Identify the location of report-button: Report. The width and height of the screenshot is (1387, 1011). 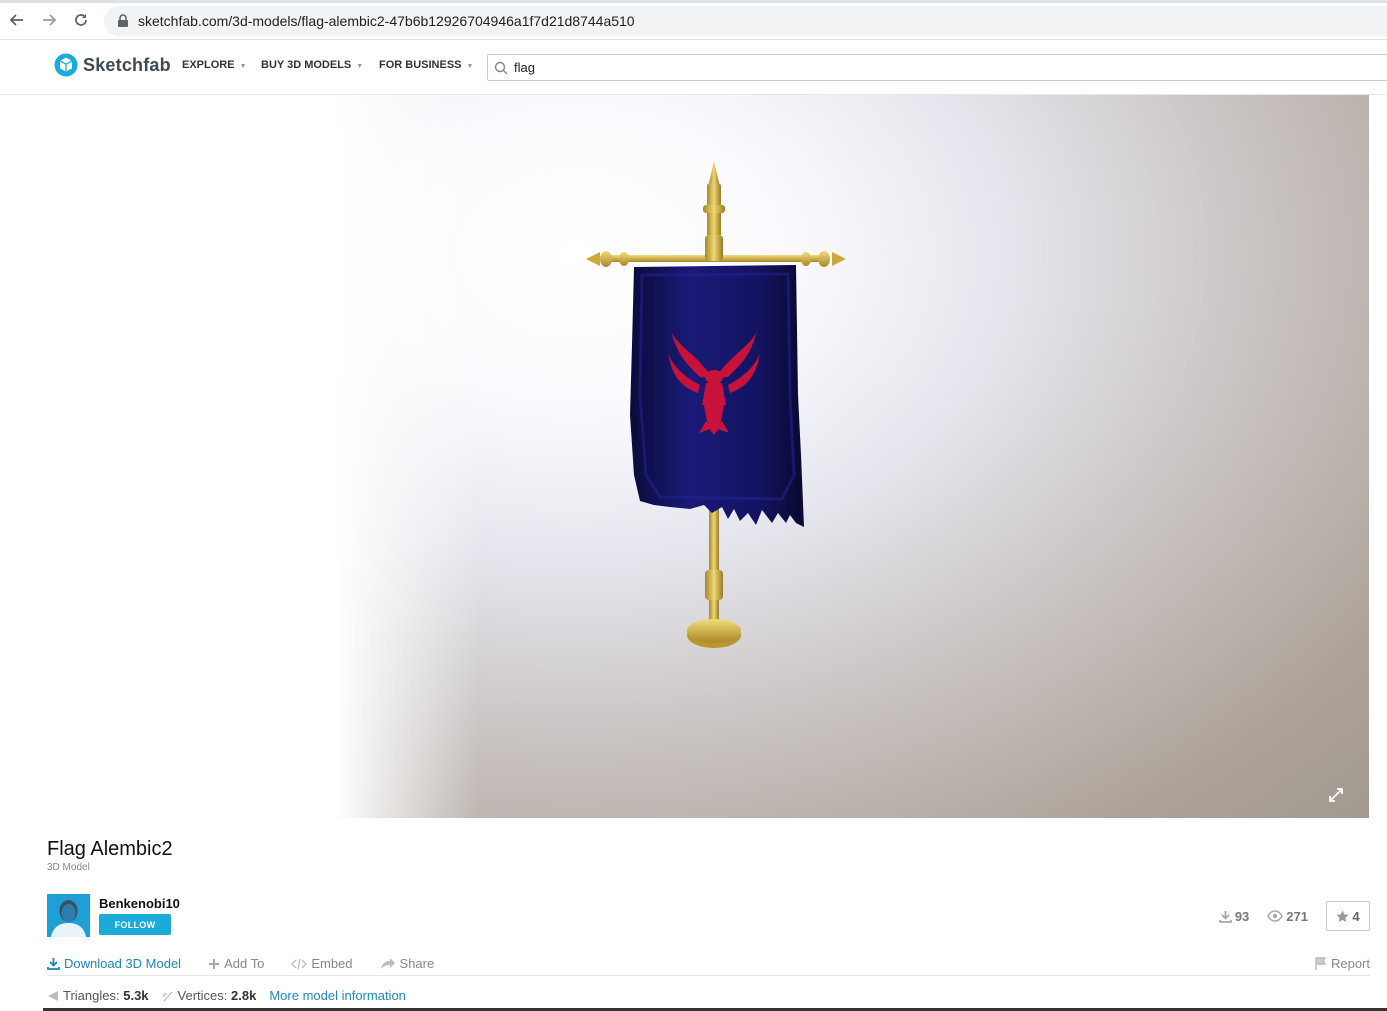
(1342, 963).